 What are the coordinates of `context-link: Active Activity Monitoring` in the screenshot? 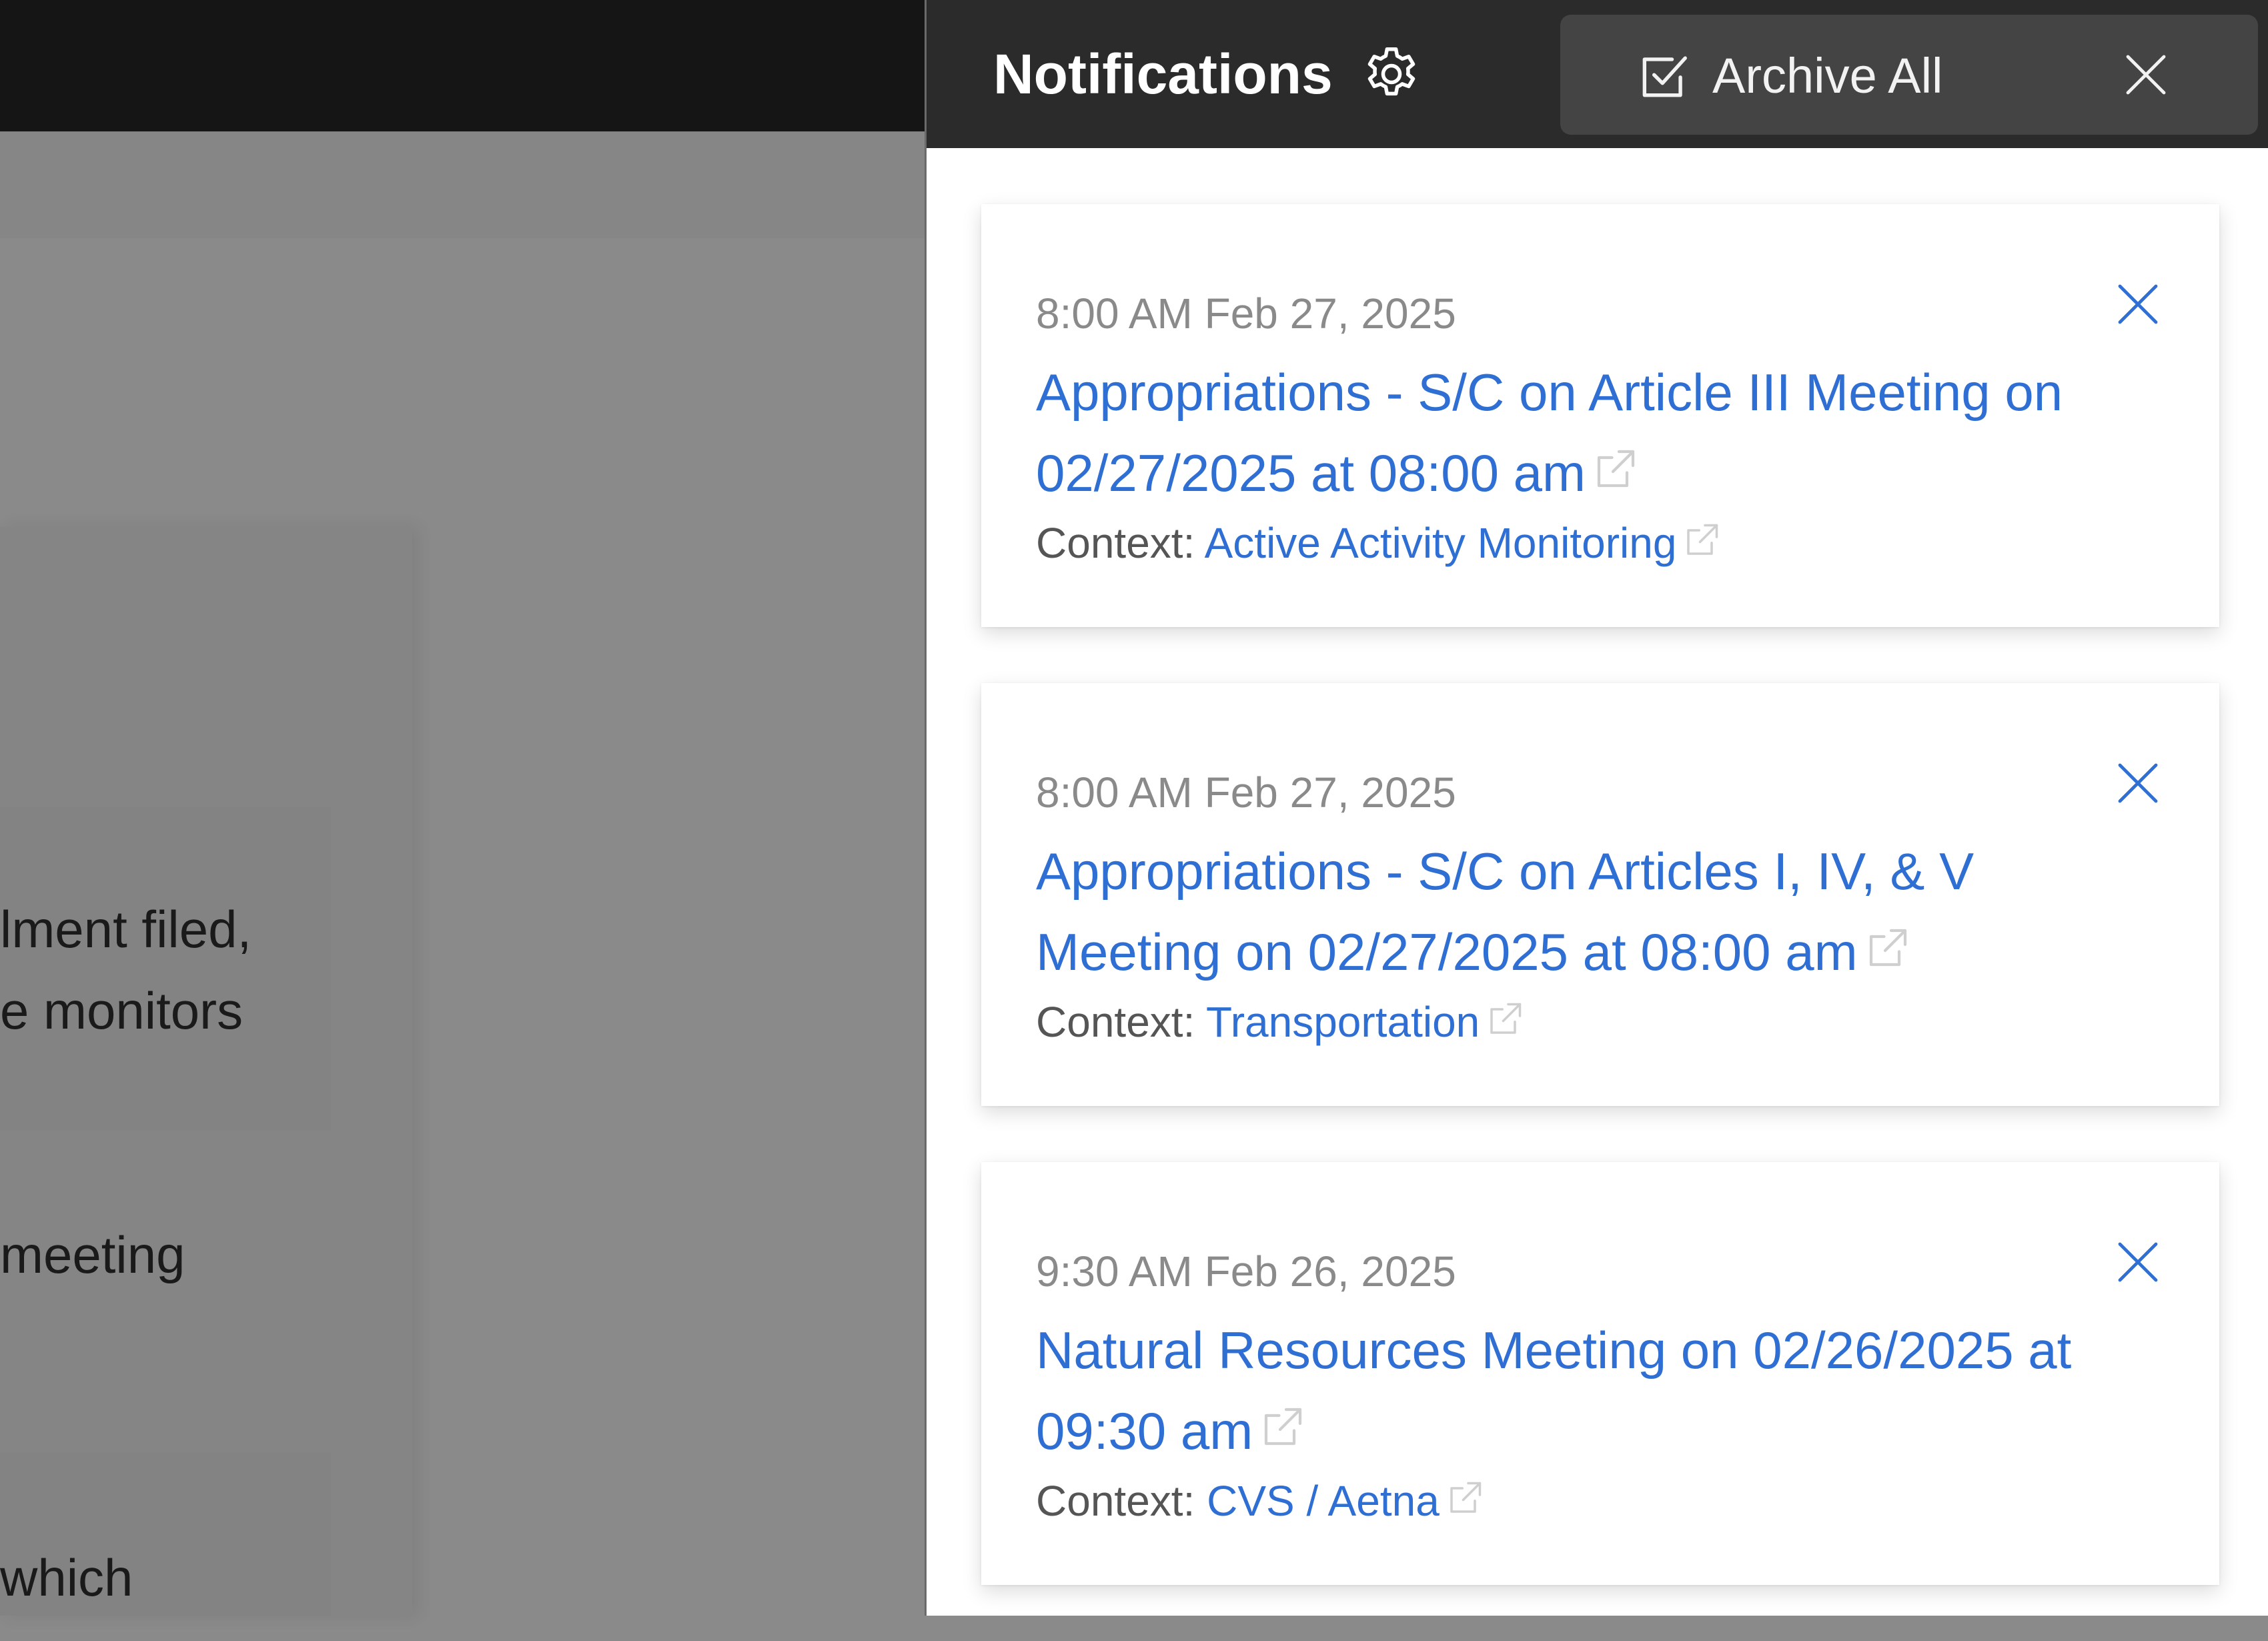 It's located at (1441, 543).